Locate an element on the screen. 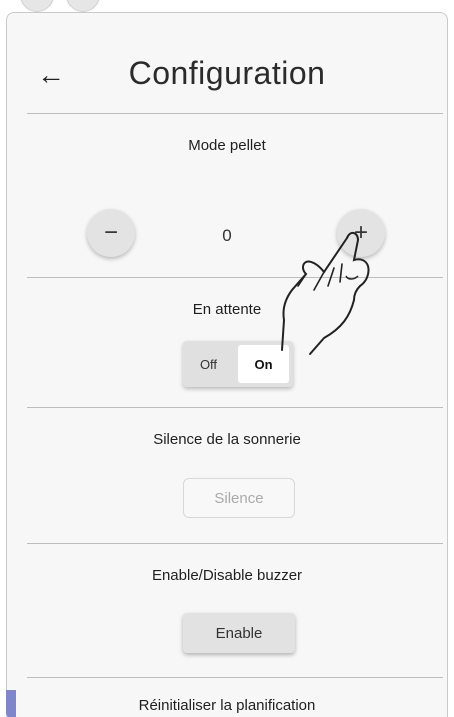 The image size is (454, 717). buzzer-label: Enable/Disable buzzer is located at coordinates (227, 575).